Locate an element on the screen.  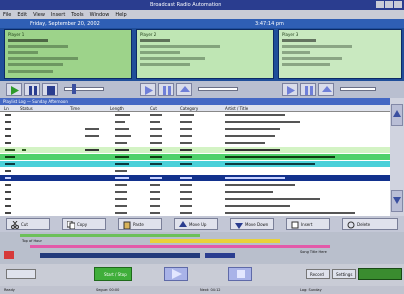
paste-button: Paste is located at coordinates (140, 224).